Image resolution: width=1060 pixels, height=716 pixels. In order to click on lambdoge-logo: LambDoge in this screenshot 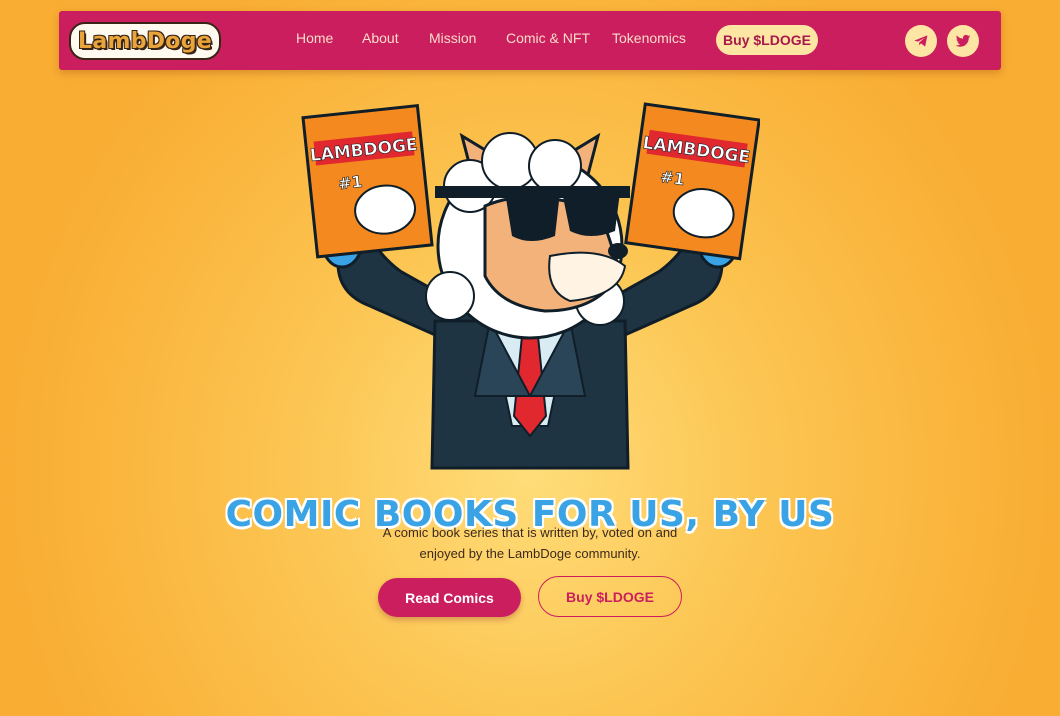, I will do `click(145, 41)`.